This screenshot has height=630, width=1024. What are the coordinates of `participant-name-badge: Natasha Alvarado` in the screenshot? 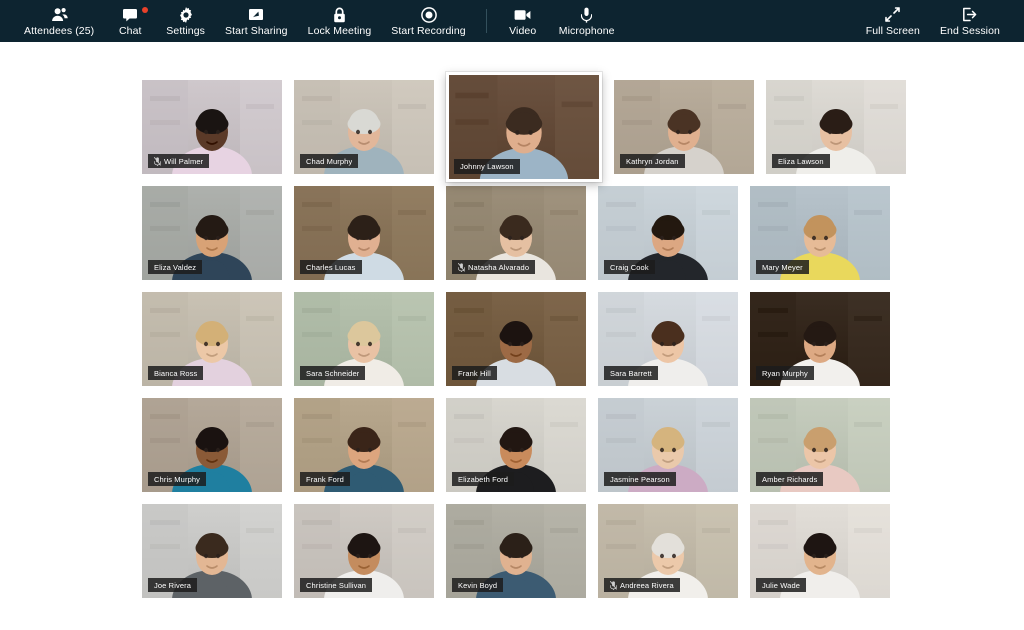 It's located at (494, 267).